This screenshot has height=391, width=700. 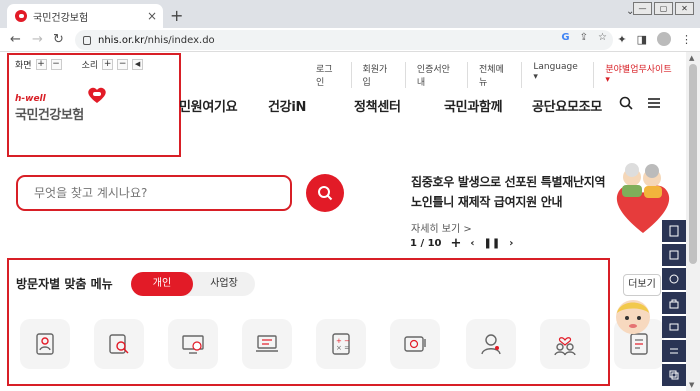 I want to click on hamburger-menu-icon, so click(x=654, y=103).